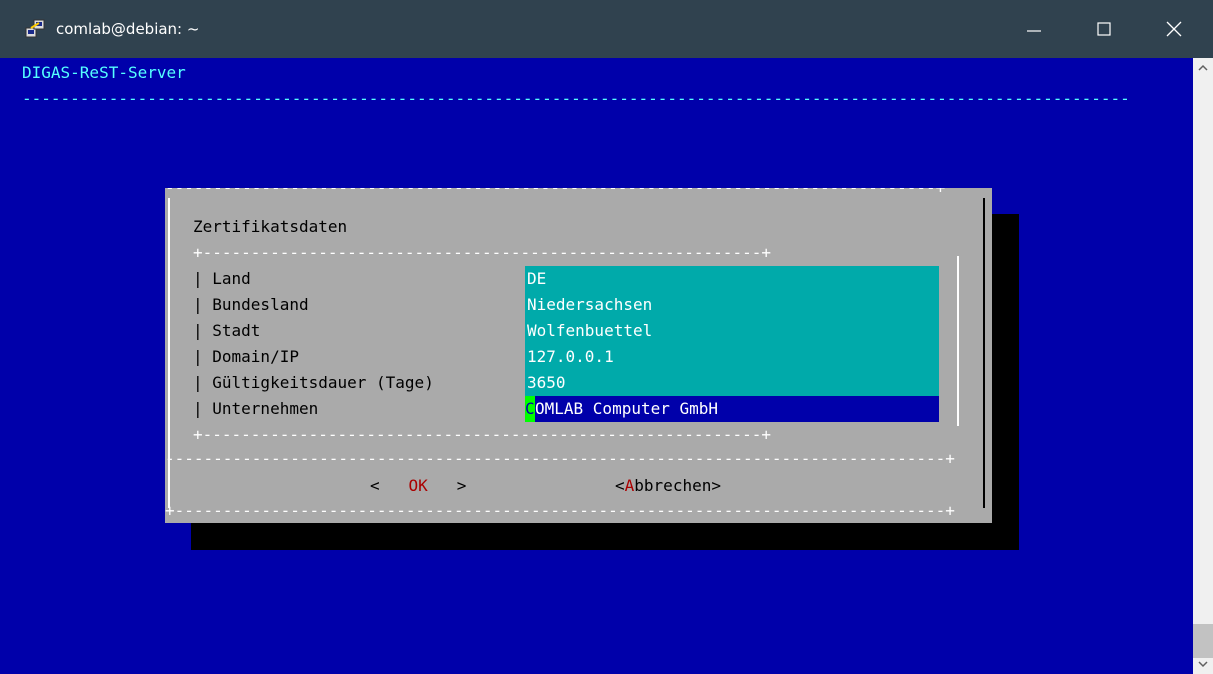 The image size is (1213, 674). Describe the element at coordinates (530, 409) in the screenshot. I see `text-cursor: C` at that location.